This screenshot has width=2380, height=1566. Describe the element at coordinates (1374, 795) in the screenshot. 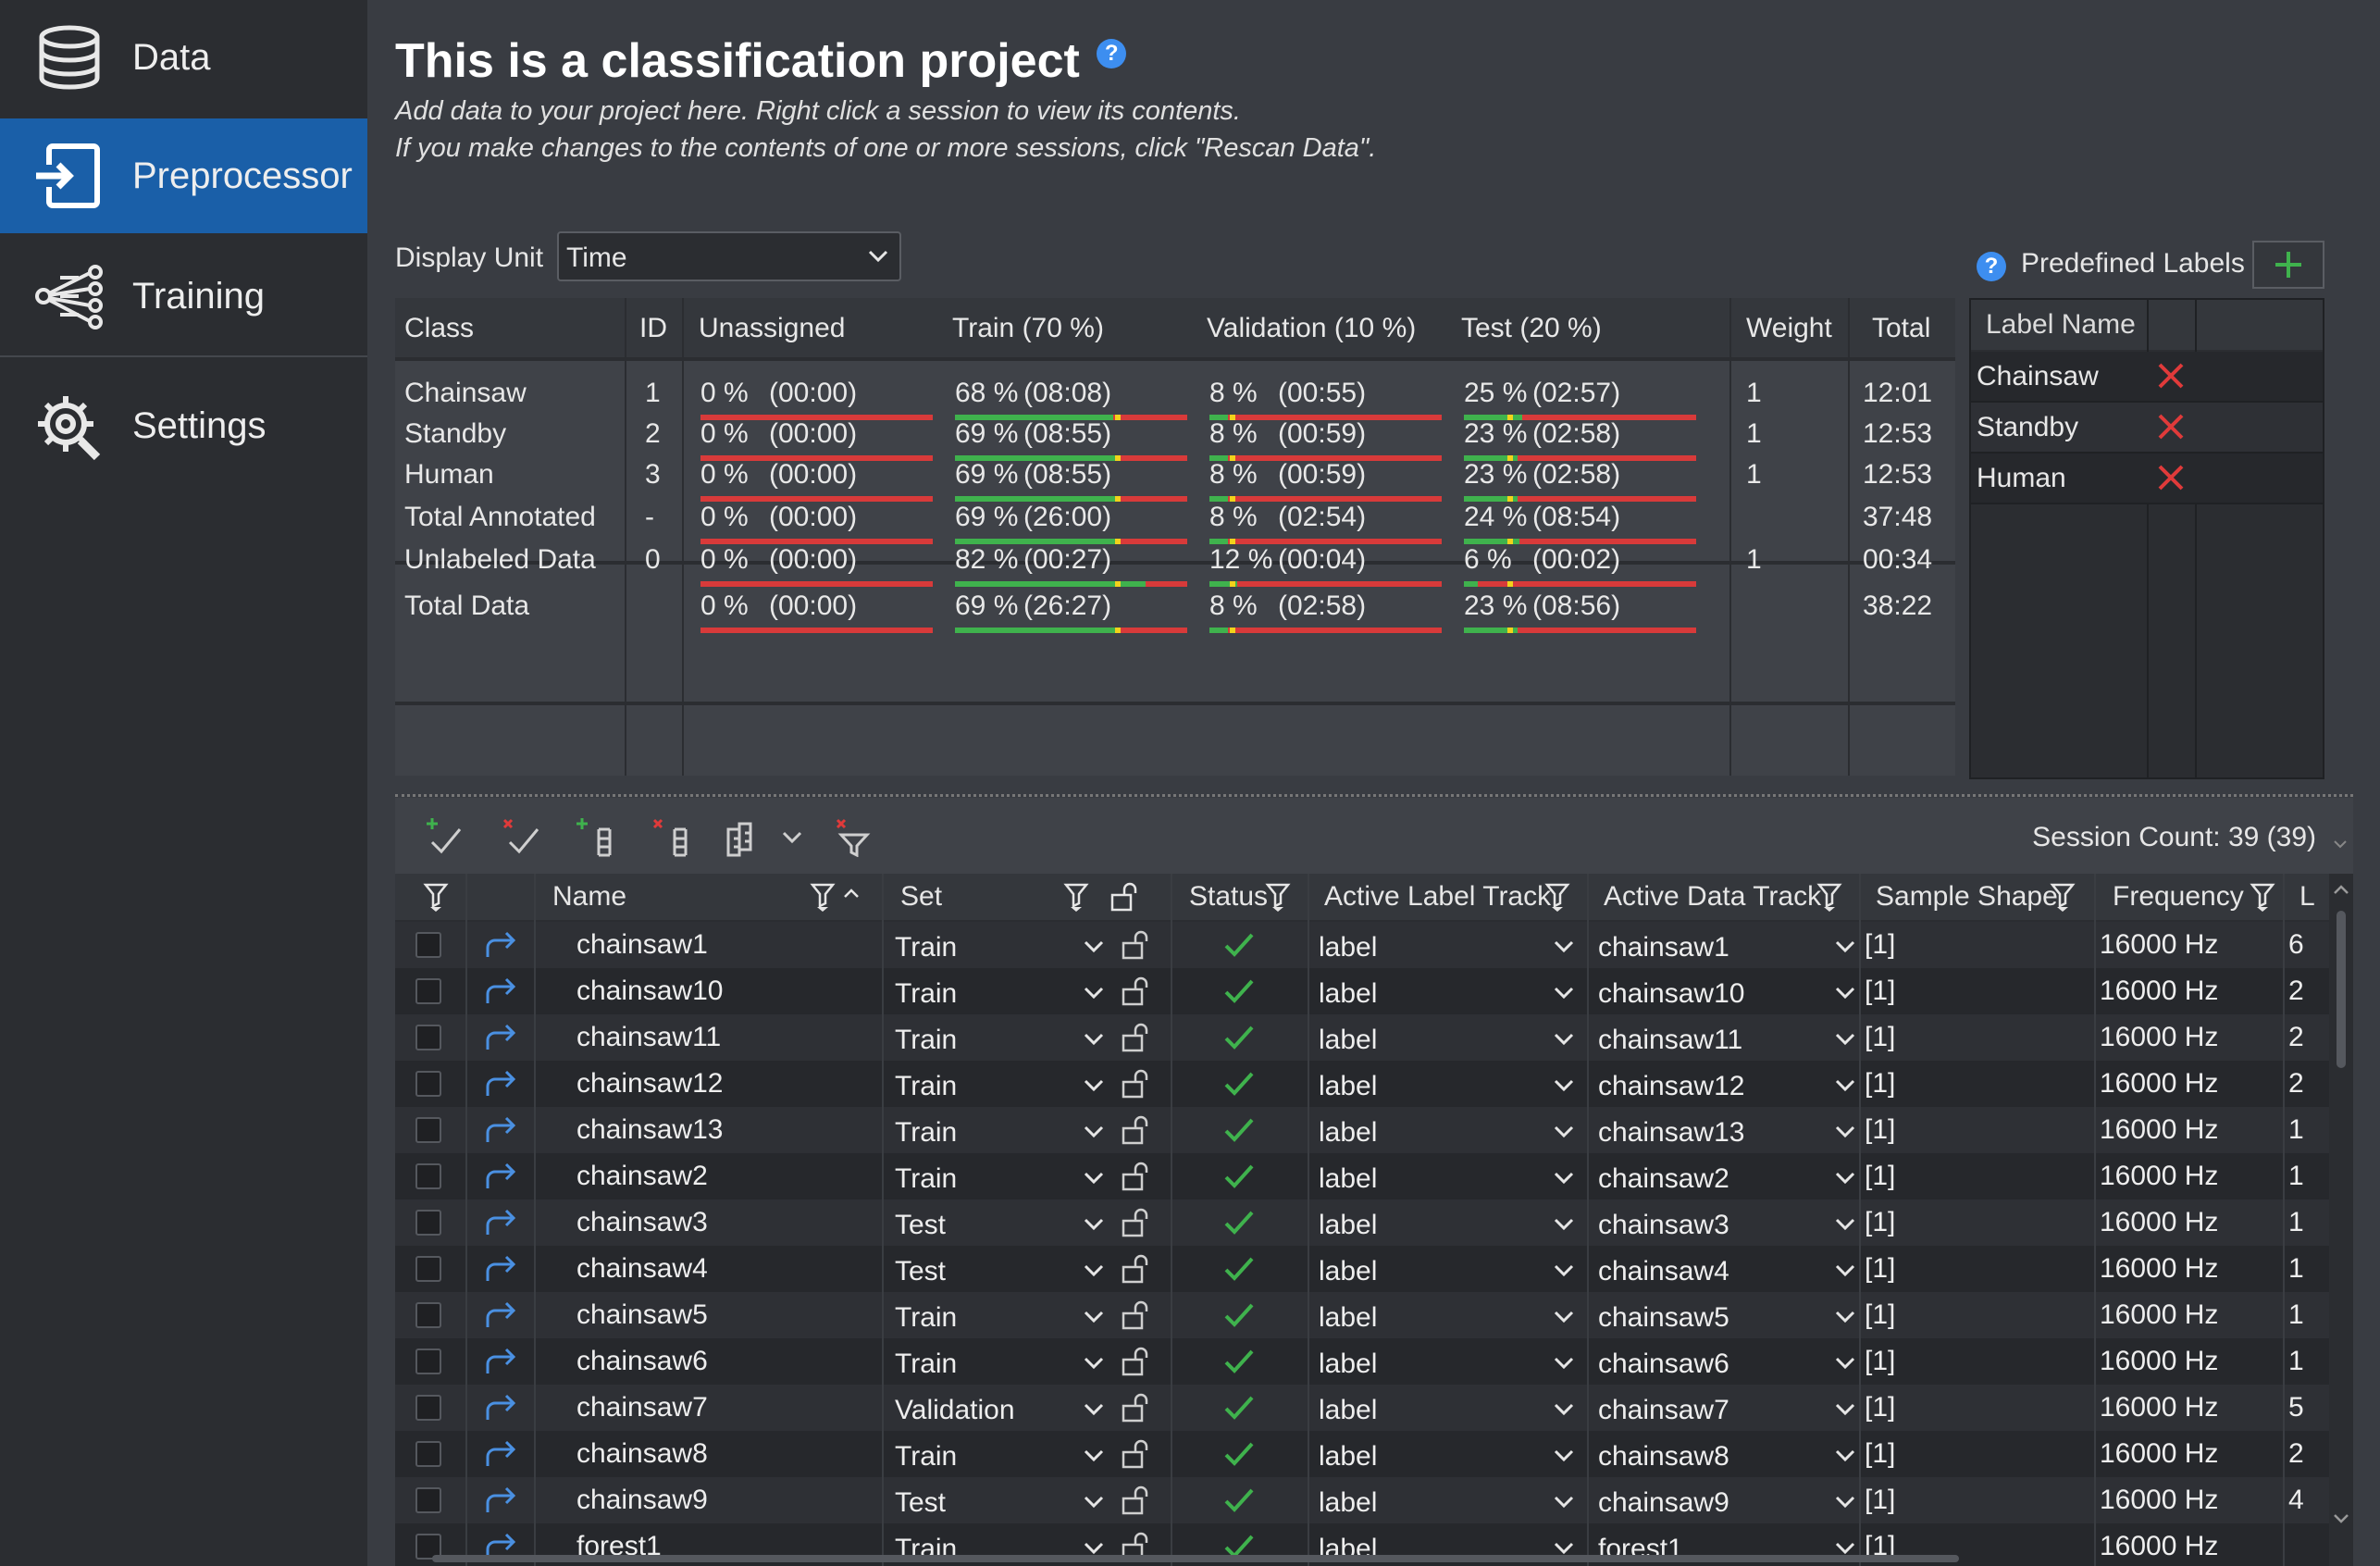

I see `splitter` at that location.